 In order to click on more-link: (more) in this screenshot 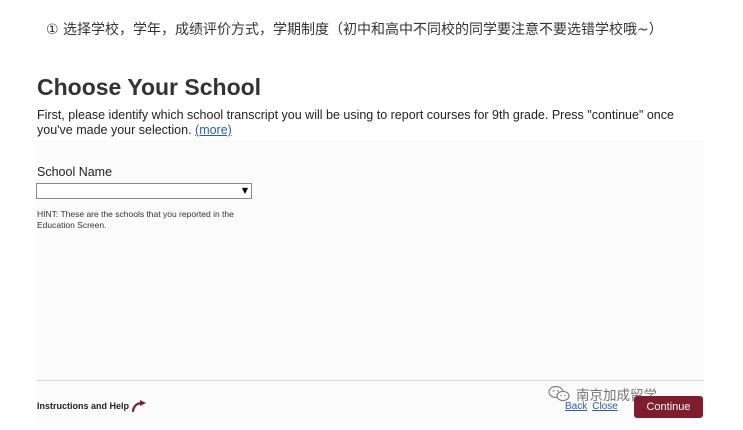, I will do `click(213, 130)`.